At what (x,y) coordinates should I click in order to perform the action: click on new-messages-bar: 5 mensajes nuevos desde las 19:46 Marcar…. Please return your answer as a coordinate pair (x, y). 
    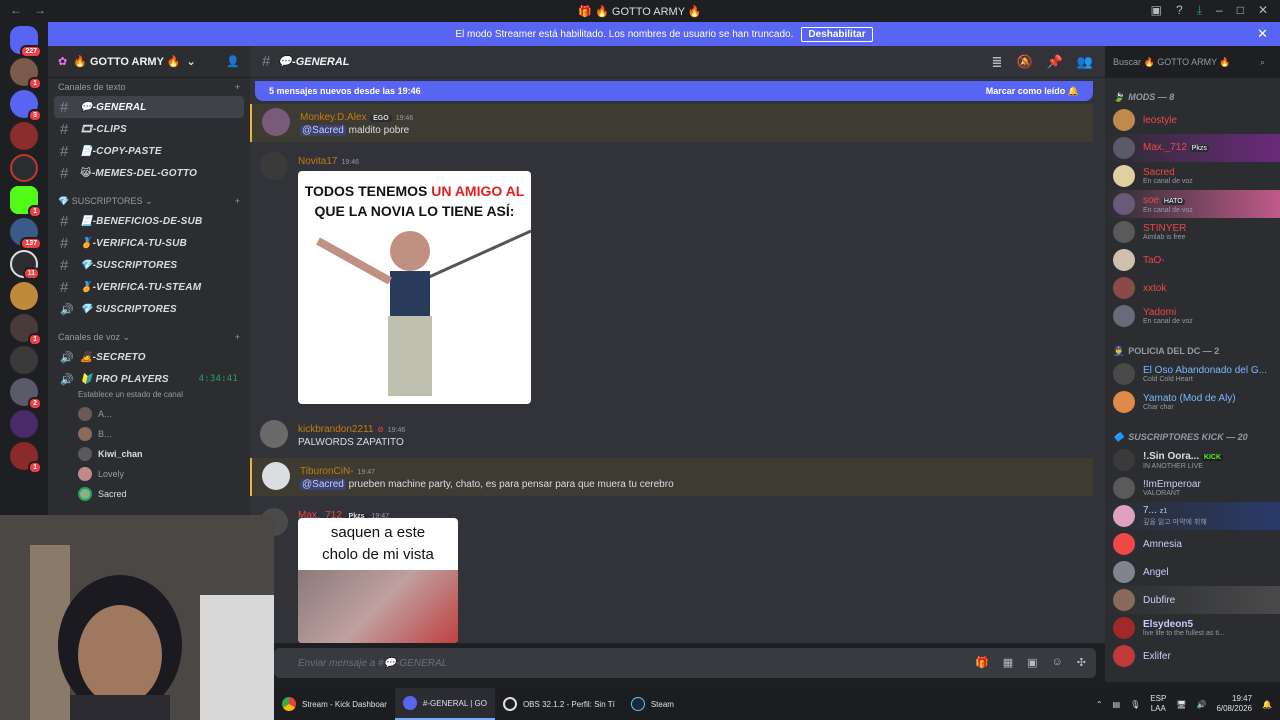
    Looking at the image, I should click on (674, 91).